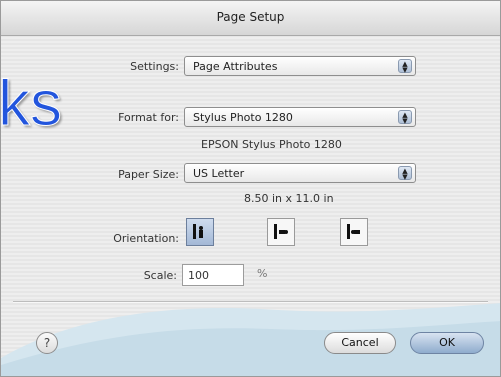  I want to click on settings-value: Page Attributes, so click(235, 66).